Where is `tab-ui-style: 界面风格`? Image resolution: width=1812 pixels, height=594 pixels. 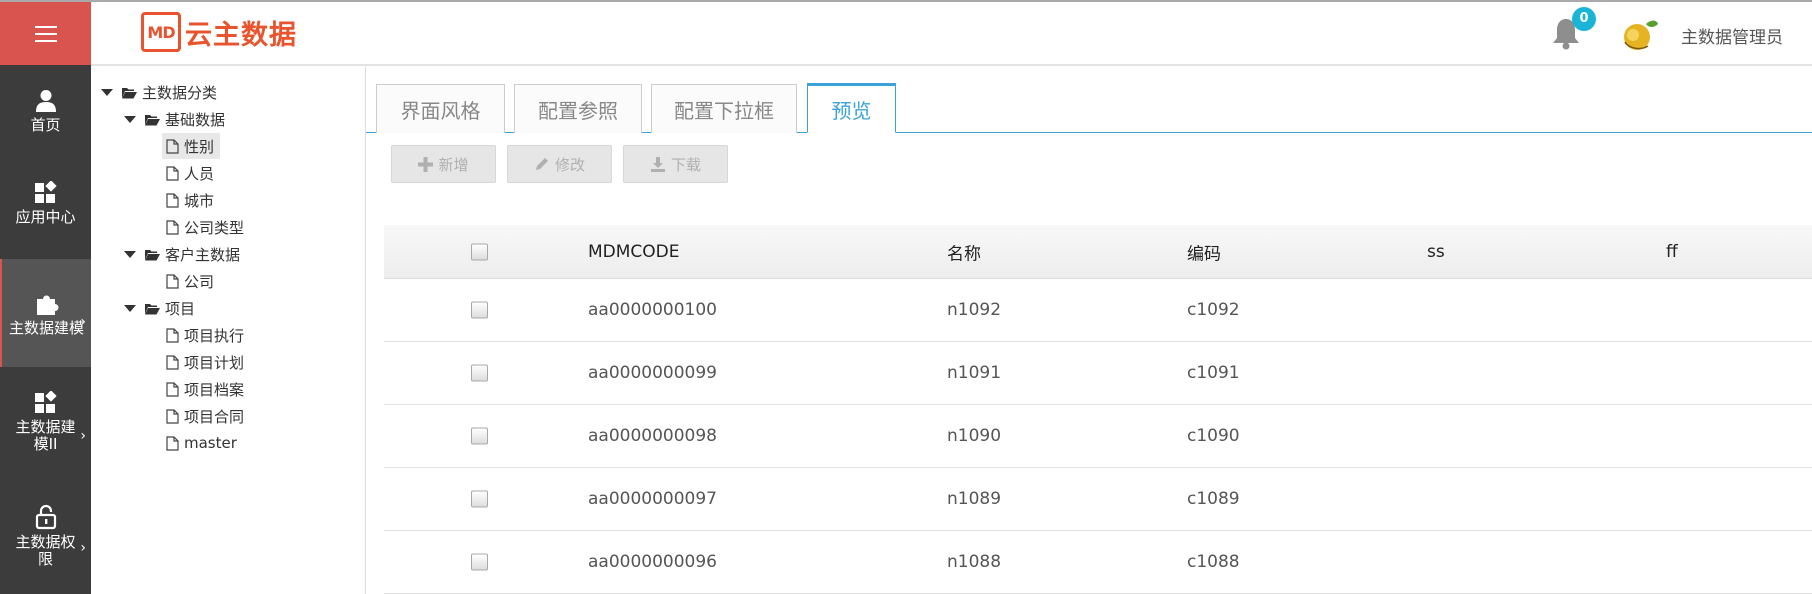
tab-ui-style: 界面风格 is located at coordinates (440, 108).